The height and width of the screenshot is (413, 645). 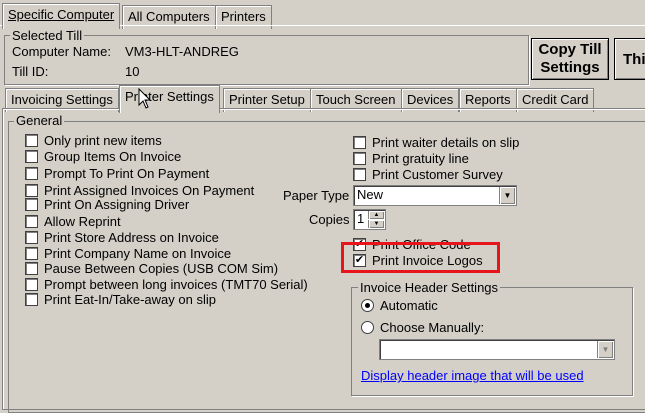 I want to click on checkbox-label: Print Eat-In/Take-away on slip, so click(x=130, y=299).